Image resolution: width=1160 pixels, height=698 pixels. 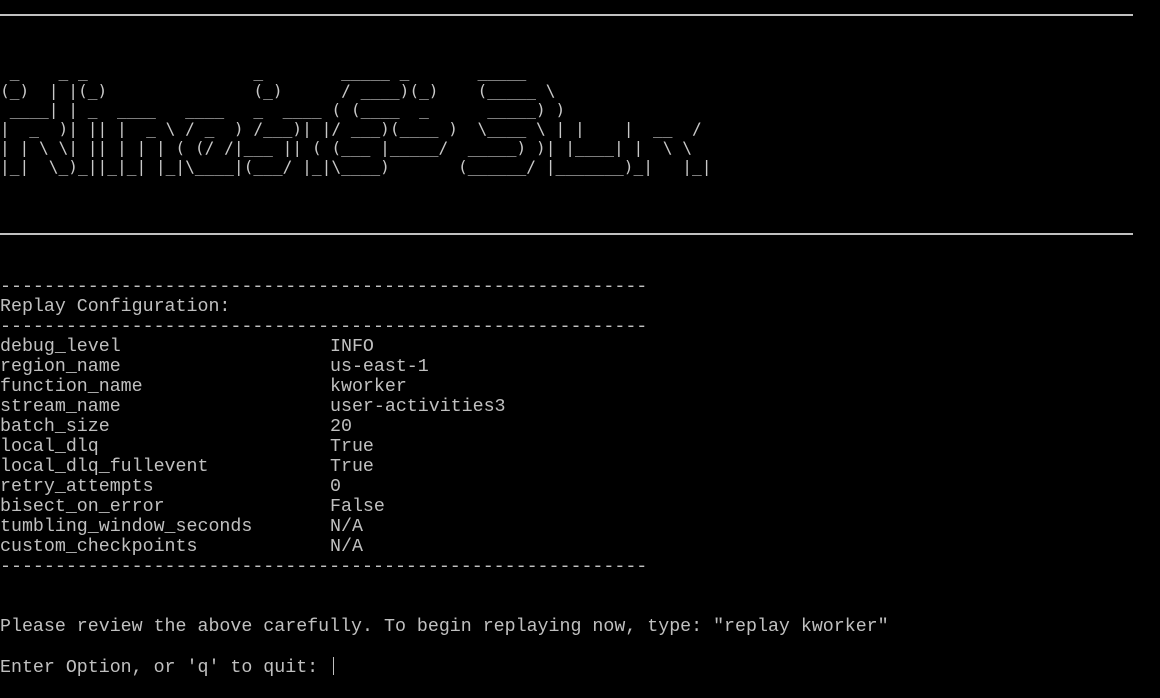 I want to click on config-key: batch_size, so click(x=55, y=427).